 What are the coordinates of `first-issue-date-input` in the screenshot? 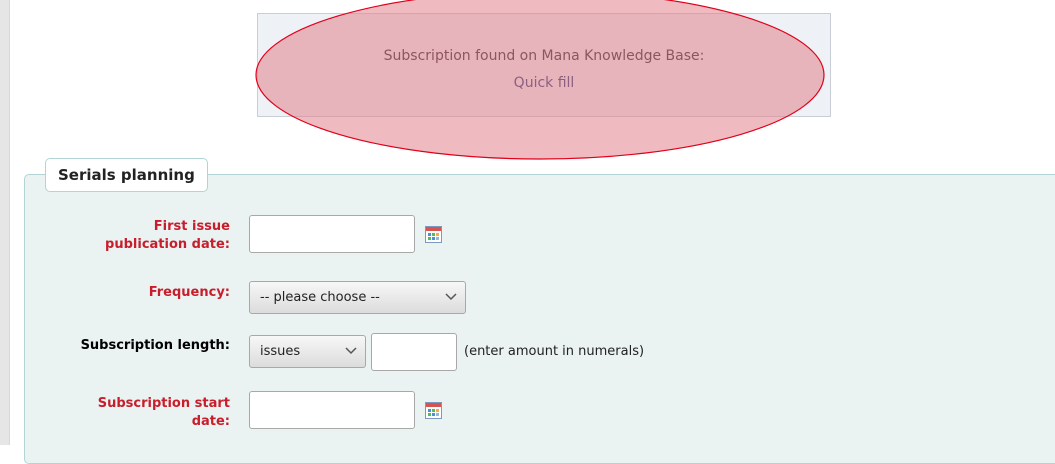 It's located at (332, 234).